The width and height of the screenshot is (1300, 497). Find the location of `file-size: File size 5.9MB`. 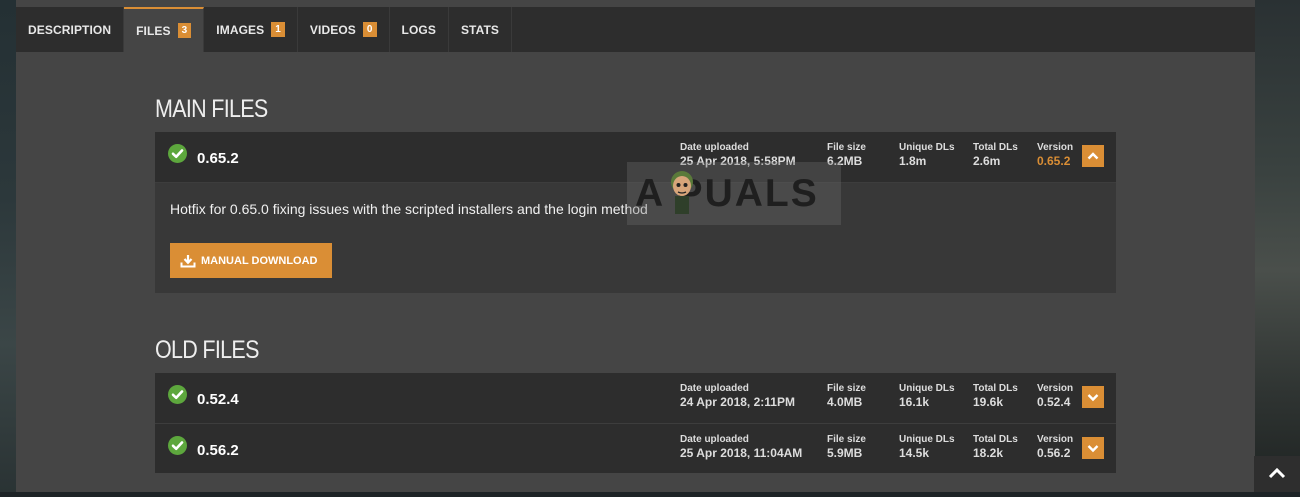

file-size: File size 5.9MB is located at coordinates (846, 447).